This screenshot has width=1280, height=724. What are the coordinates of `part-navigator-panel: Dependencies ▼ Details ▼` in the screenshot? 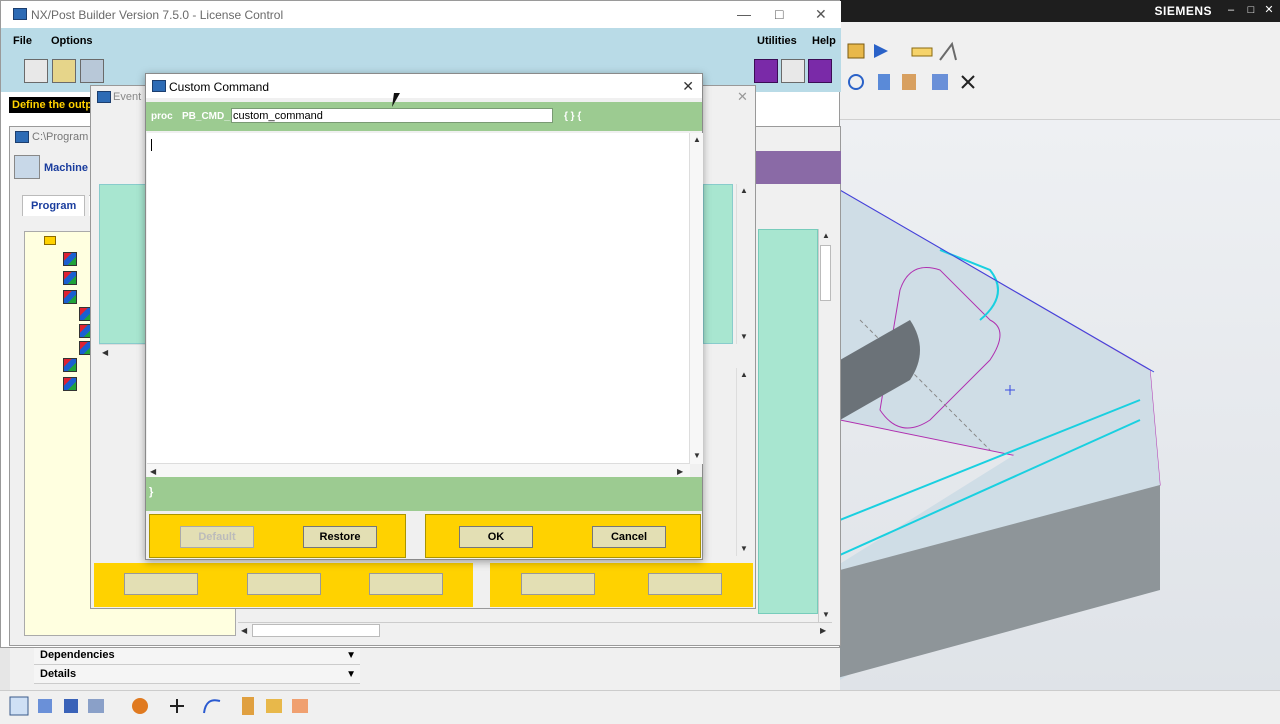 It's located at (197, 666).